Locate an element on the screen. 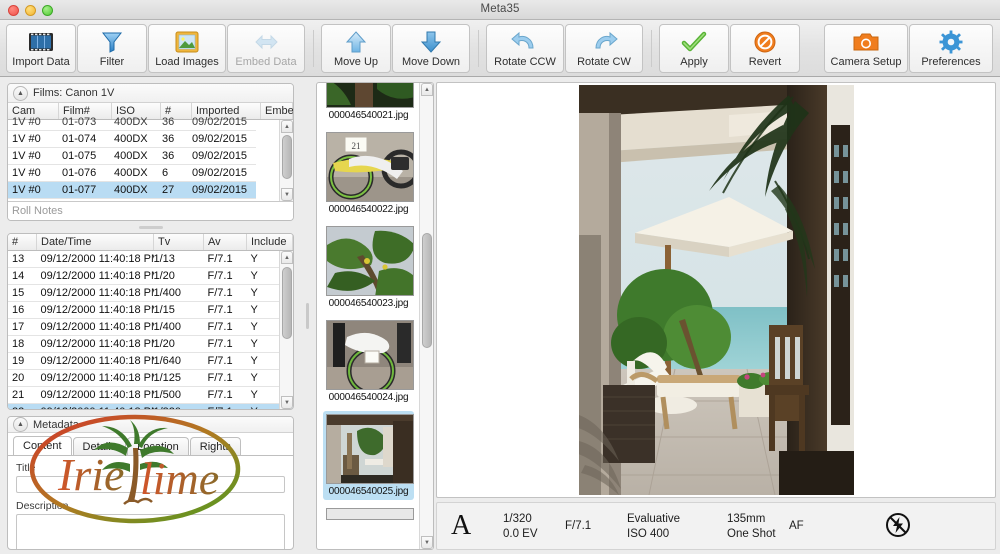  cell-iso: 400DX is located at coordinates (134, 122).